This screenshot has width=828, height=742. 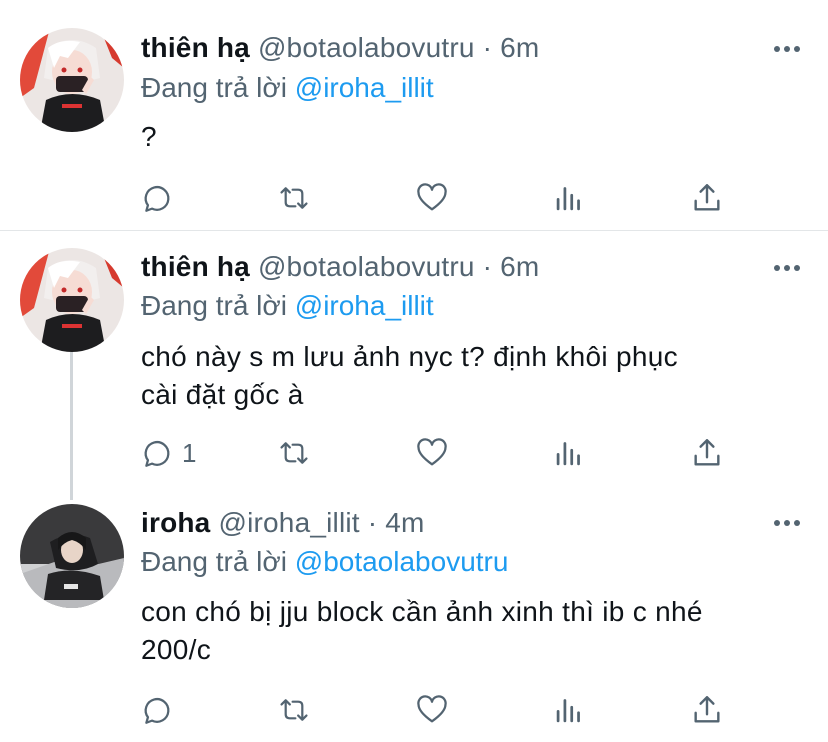 I want to click on avatar-photo-icon, so click(x=72, y=556).